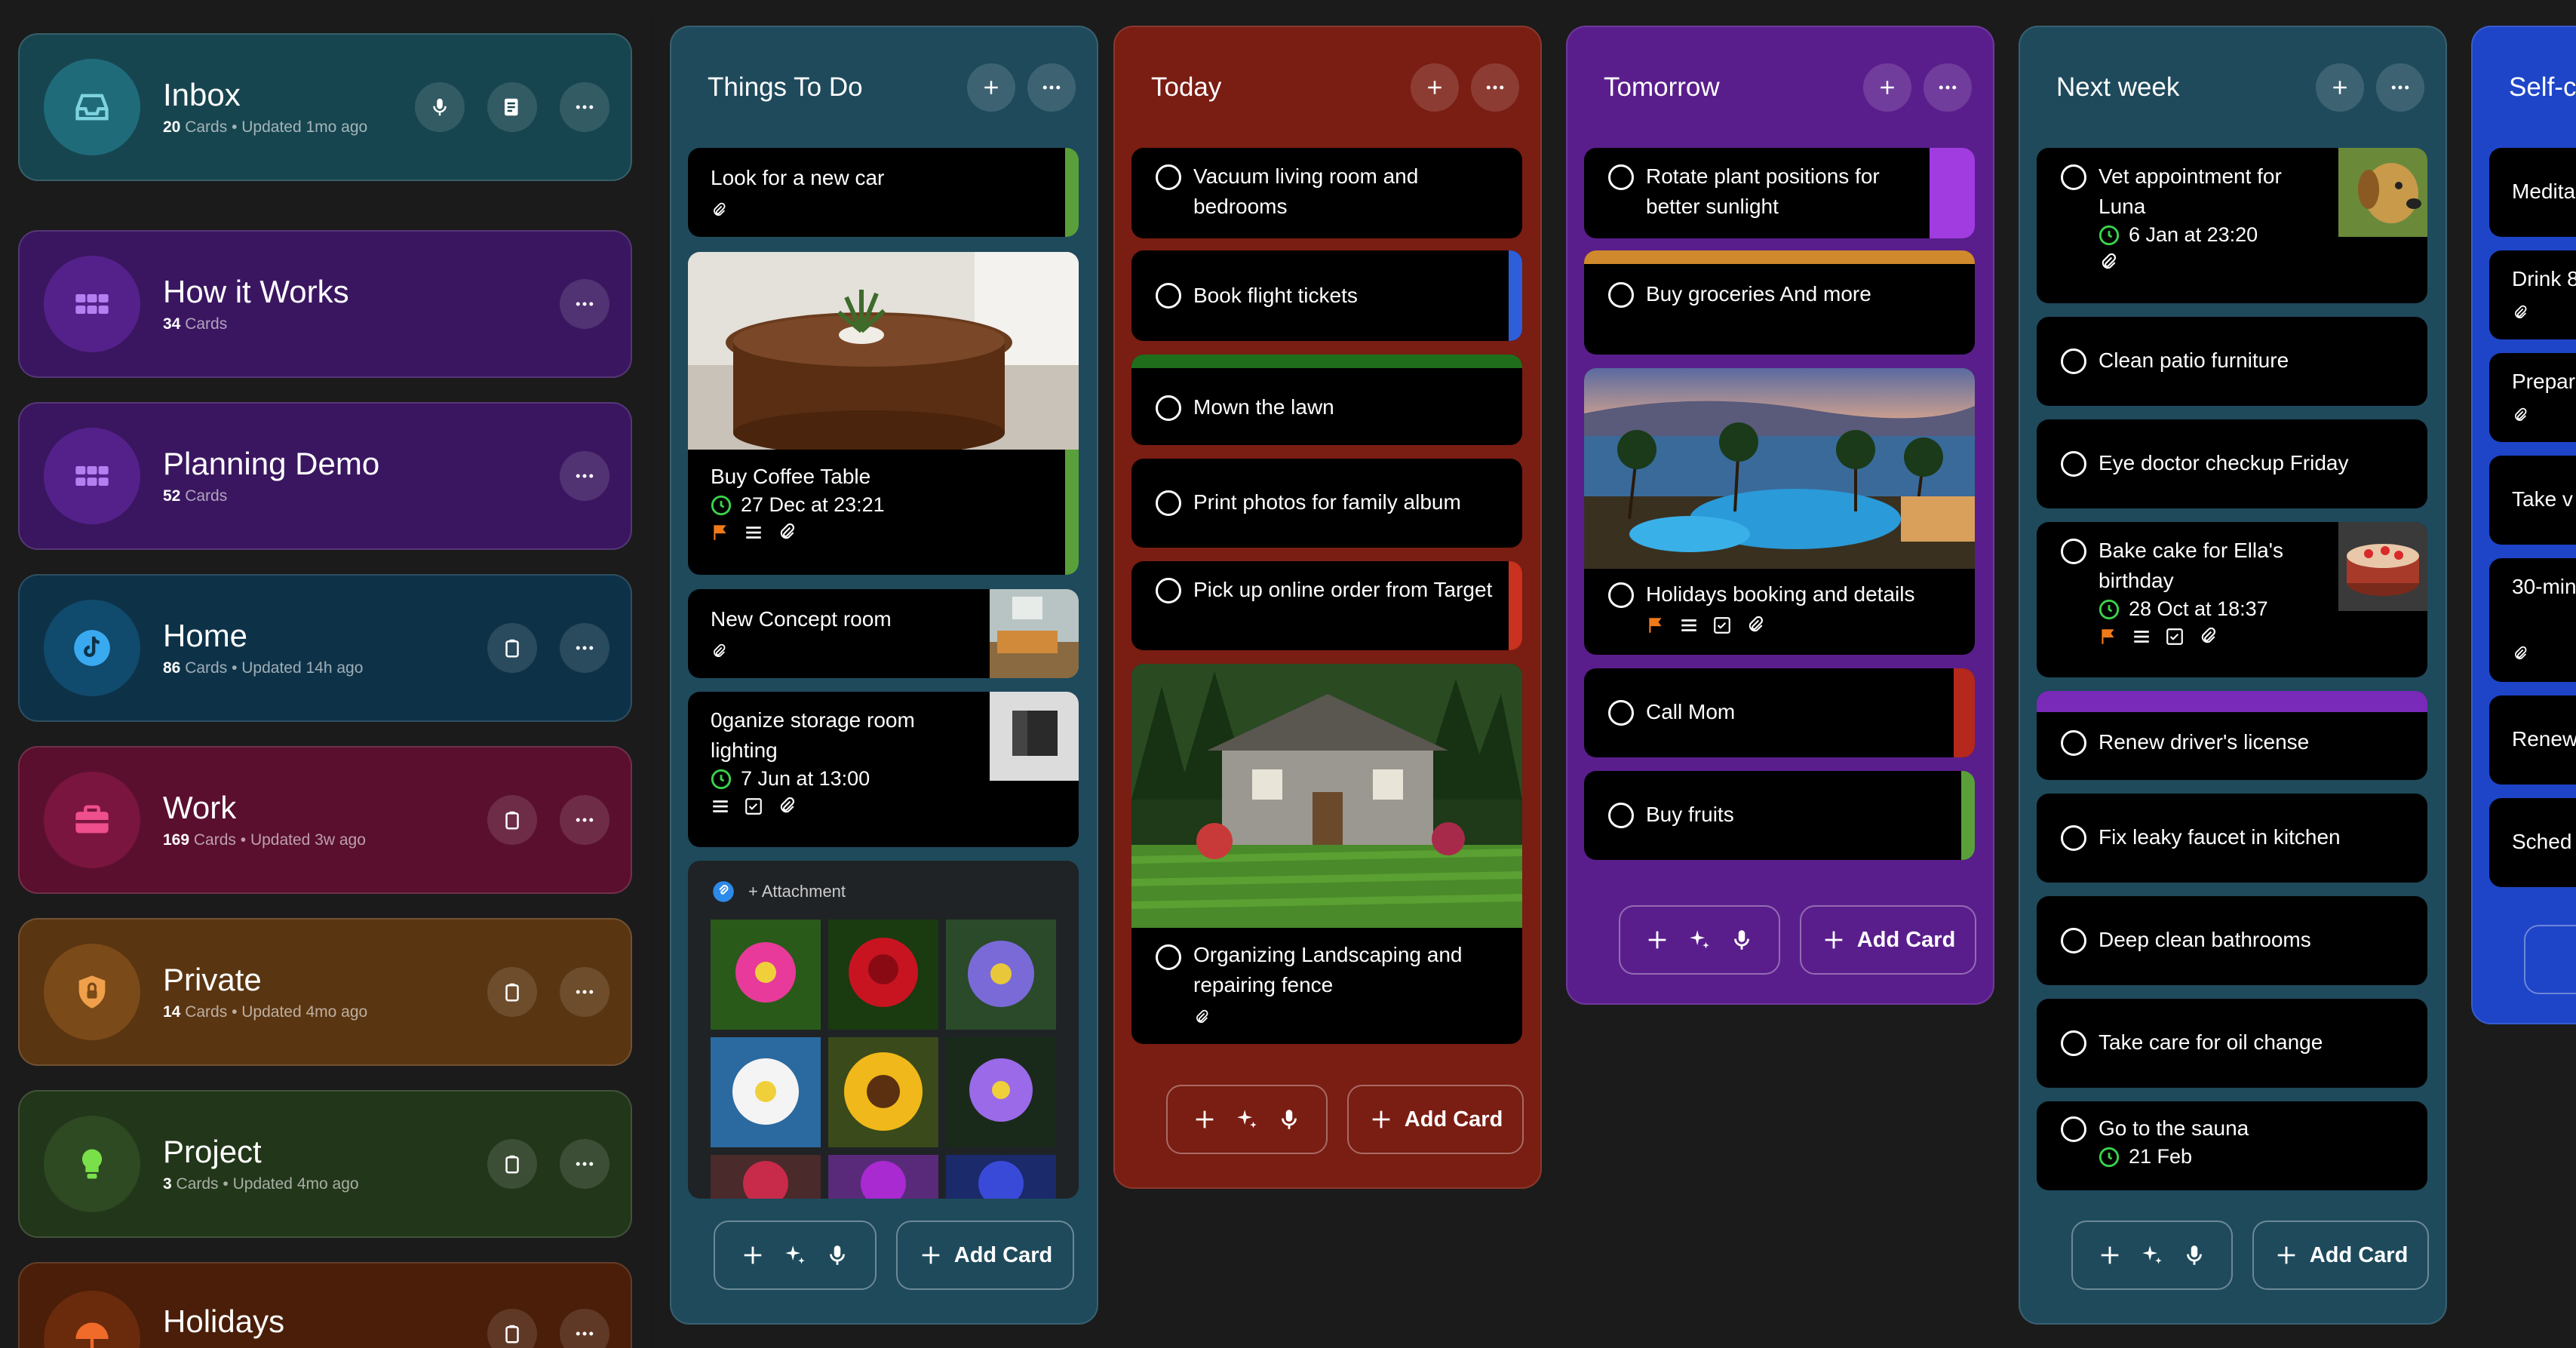 This screenshot has height=1348, width=2576. I want to click on card: Buy groceries And more, so click(1779, 302).